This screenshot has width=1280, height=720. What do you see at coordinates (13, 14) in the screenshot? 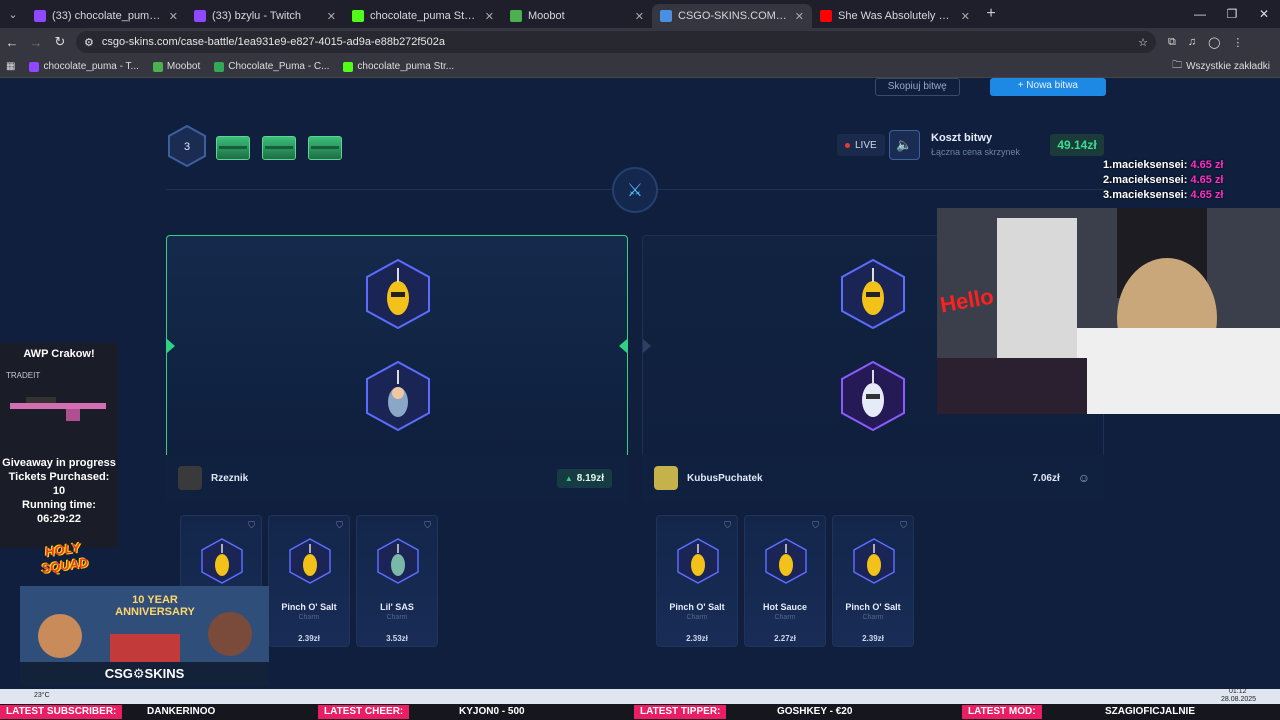
I see `tab-search-icon: ⌄` at bounding box center [13, 14].